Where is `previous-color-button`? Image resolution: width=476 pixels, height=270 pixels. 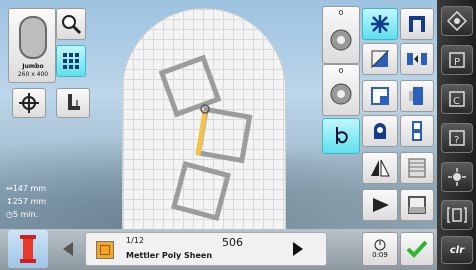
previous-color-button is located at coordinates (68, 249).